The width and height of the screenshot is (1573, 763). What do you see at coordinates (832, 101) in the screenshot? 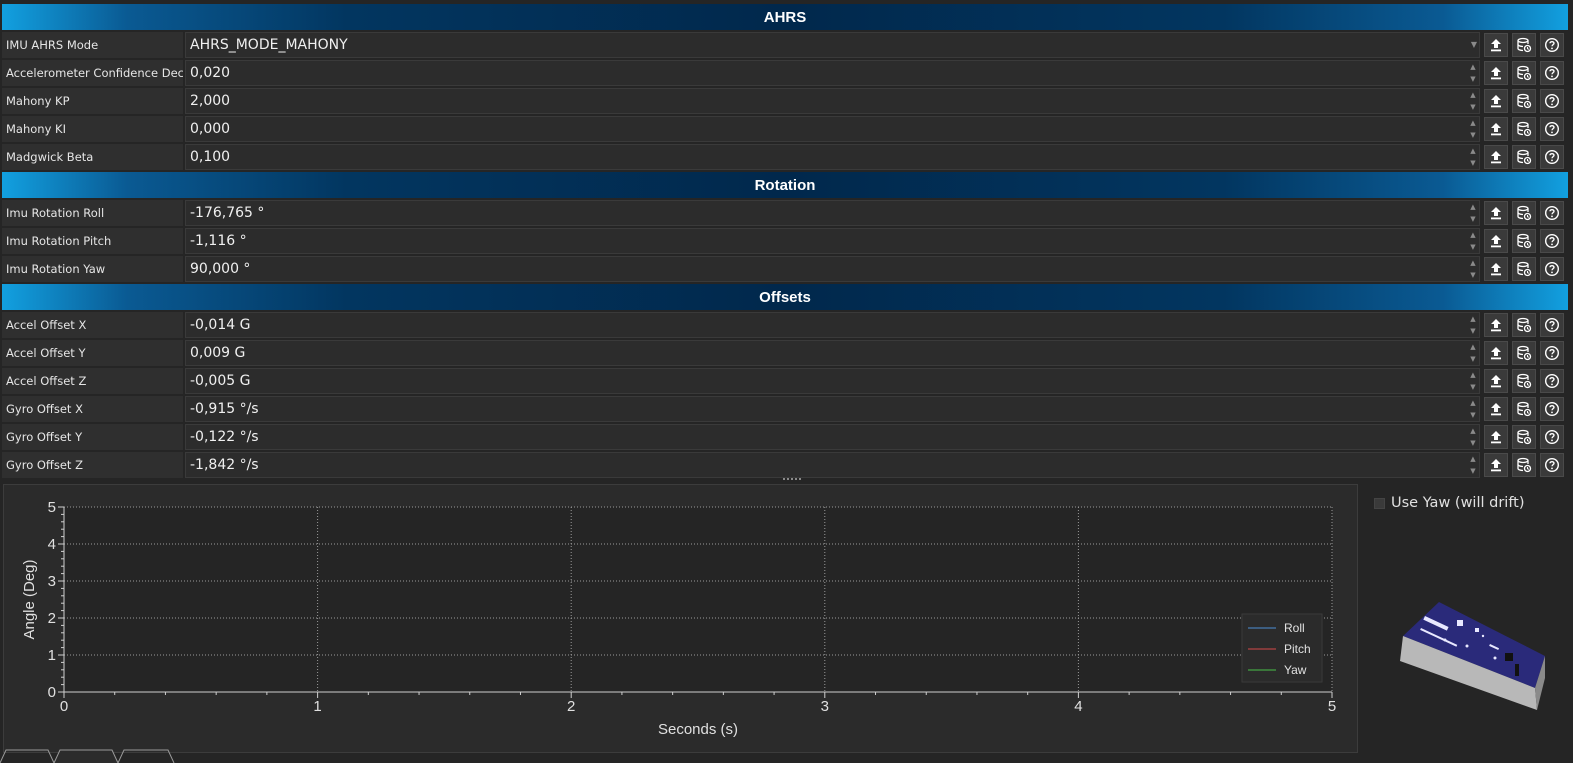
I see `param-spinbox: 2,000 ▲ ▼` at bounding box center [832, 101].